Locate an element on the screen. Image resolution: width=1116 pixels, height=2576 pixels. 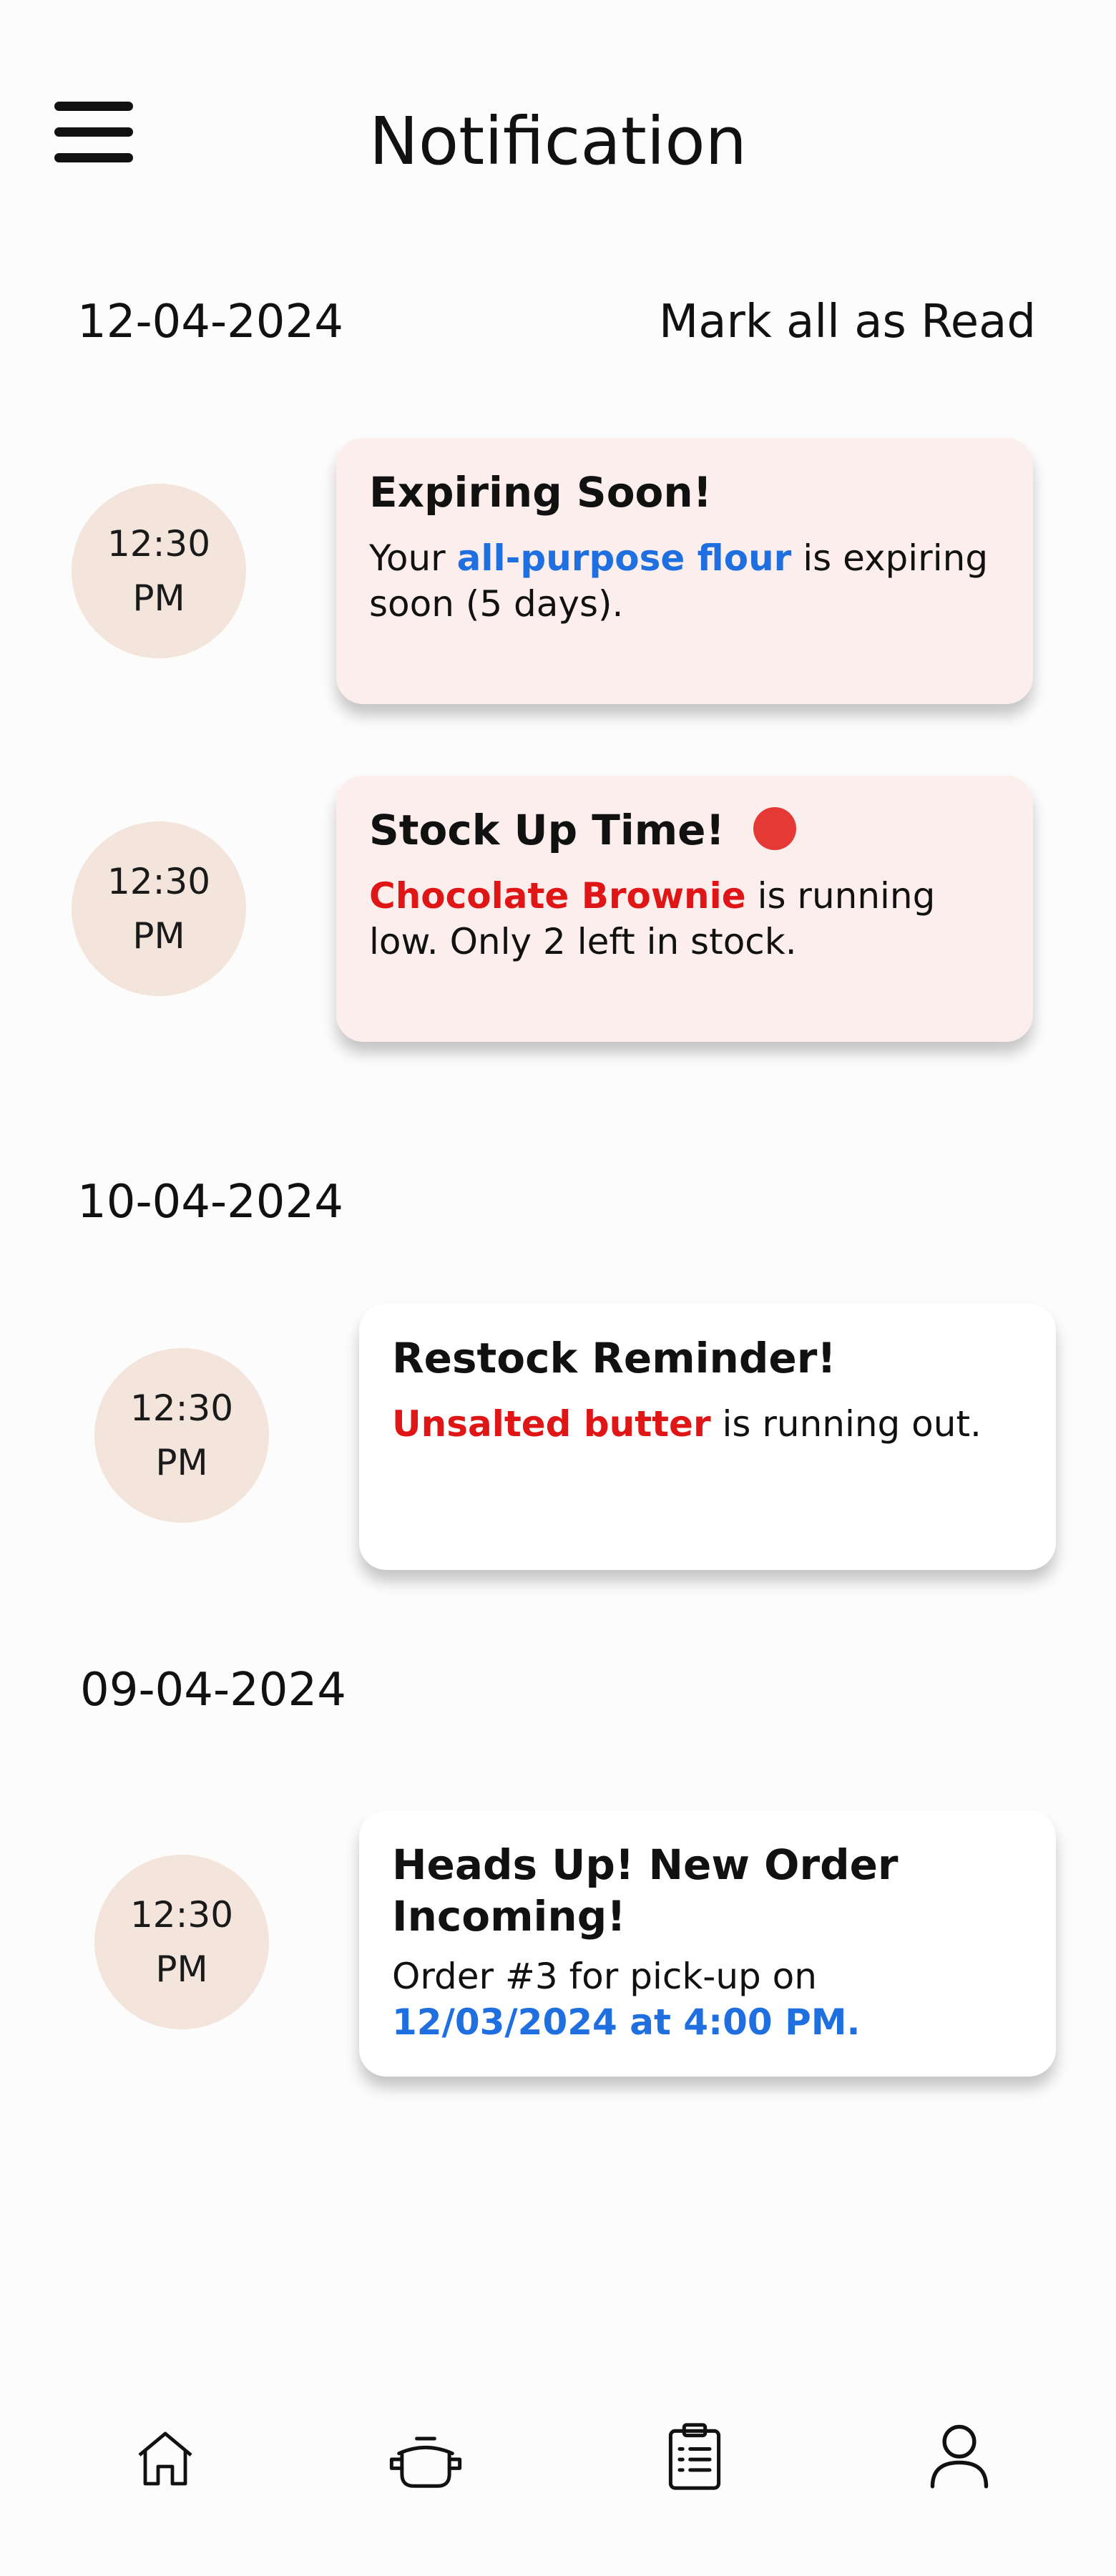
notification-title-text: Stock Up Time! is located at coordinates (547, 830).